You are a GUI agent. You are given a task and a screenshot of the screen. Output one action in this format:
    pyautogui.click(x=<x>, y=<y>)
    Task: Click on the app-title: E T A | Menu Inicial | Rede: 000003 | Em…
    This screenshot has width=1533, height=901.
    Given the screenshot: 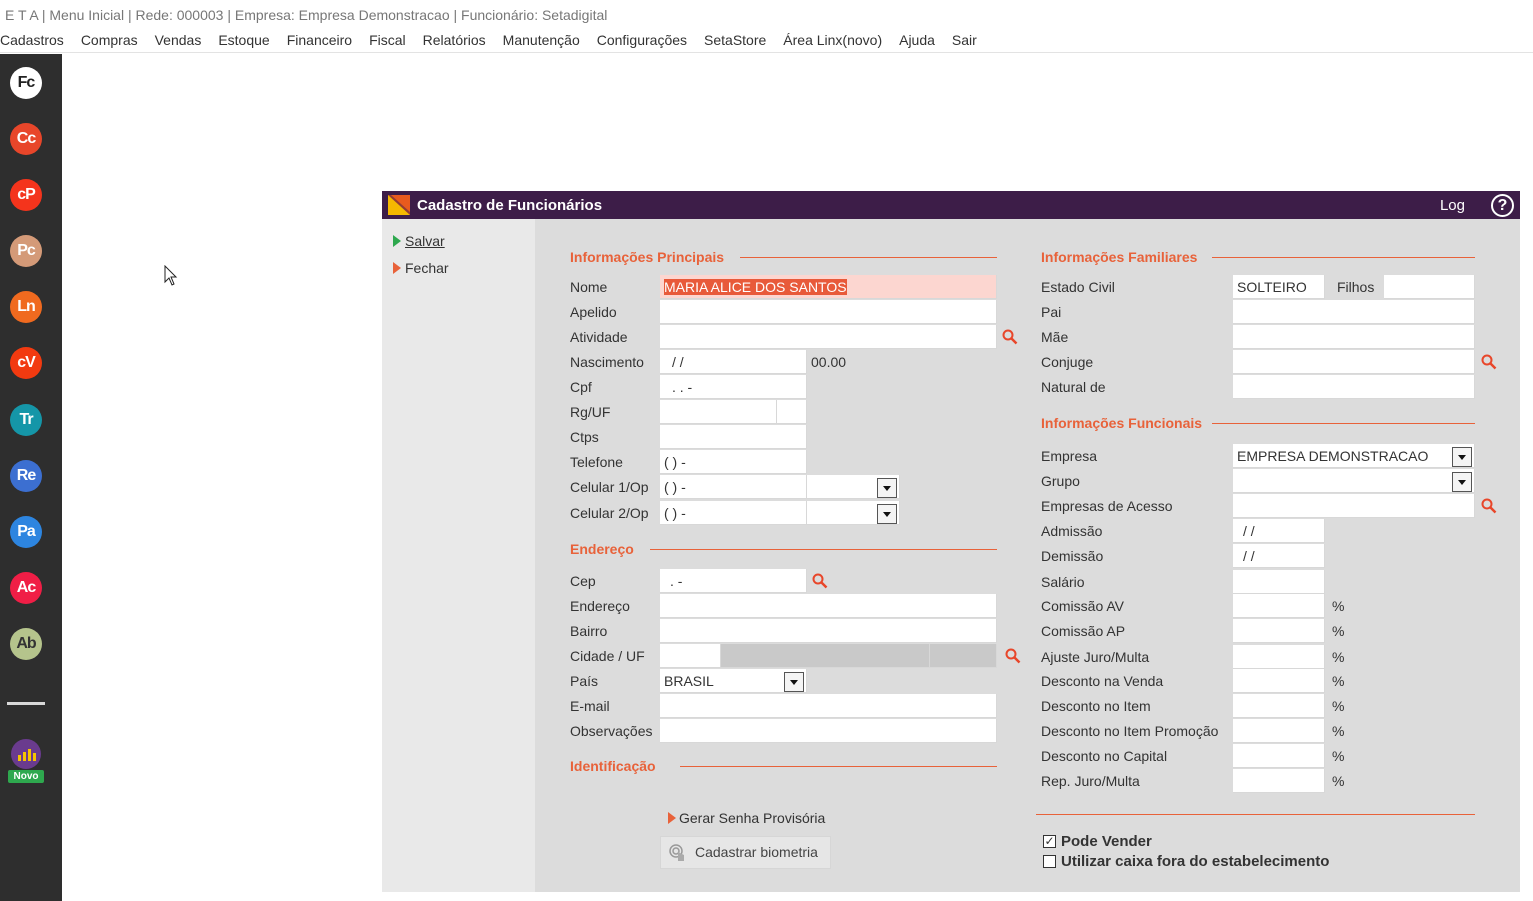 What is the action you would take?
    pyautogui.click(x=306, y=15)
    